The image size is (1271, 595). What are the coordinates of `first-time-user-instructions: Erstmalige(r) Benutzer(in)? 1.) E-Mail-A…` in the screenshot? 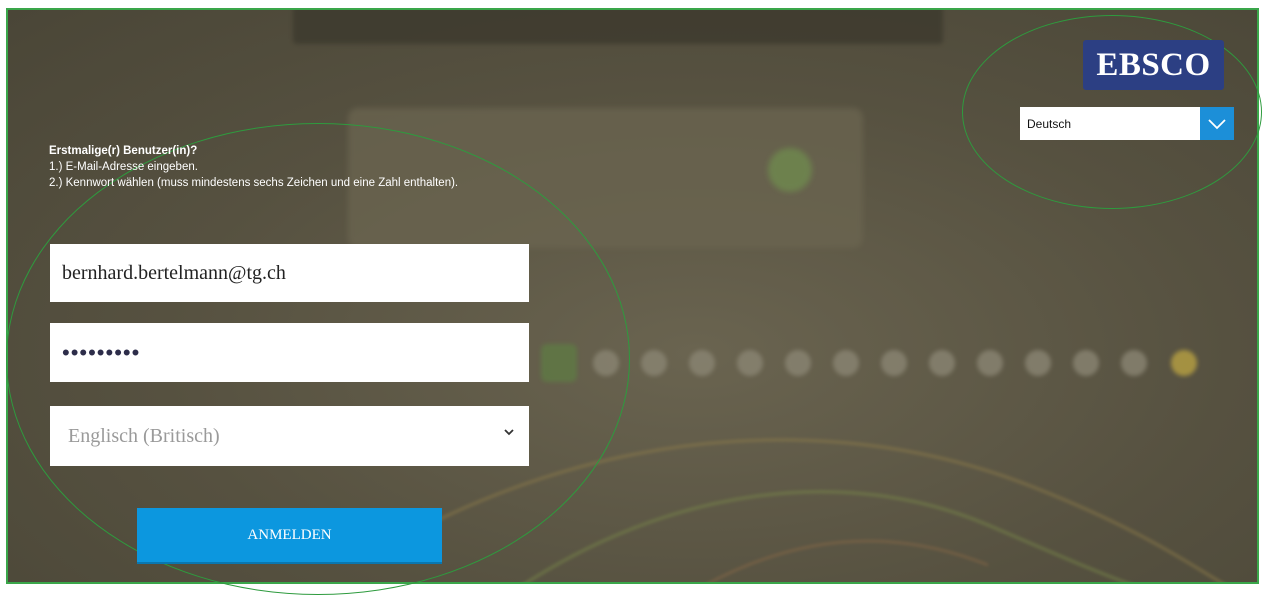 It's located at (284, 167).